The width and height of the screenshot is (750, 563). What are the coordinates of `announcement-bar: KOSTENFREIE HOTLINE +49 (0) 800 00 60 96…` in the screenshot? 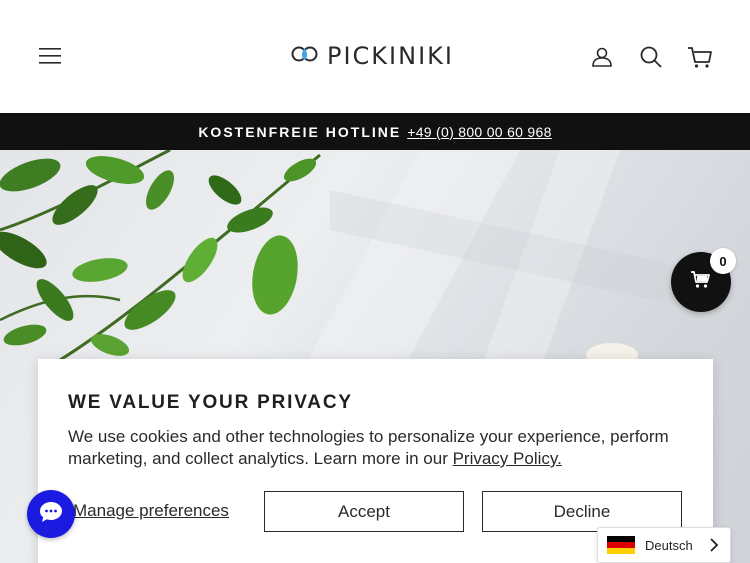 It's located at (375, 131).